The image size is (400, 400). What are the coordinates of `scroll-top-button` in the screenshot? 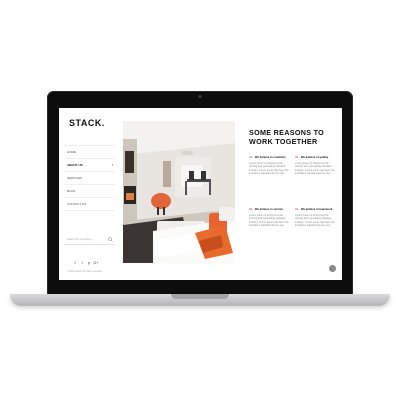 It's located at (332, 268).